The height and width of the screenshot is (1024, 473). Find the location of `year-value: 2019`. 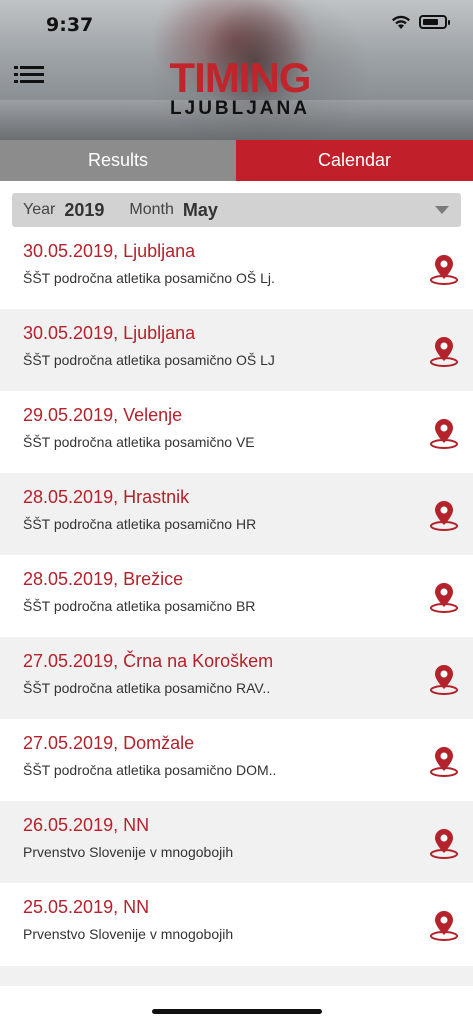

year-value: 2019 is located at coordinates (84, 209).